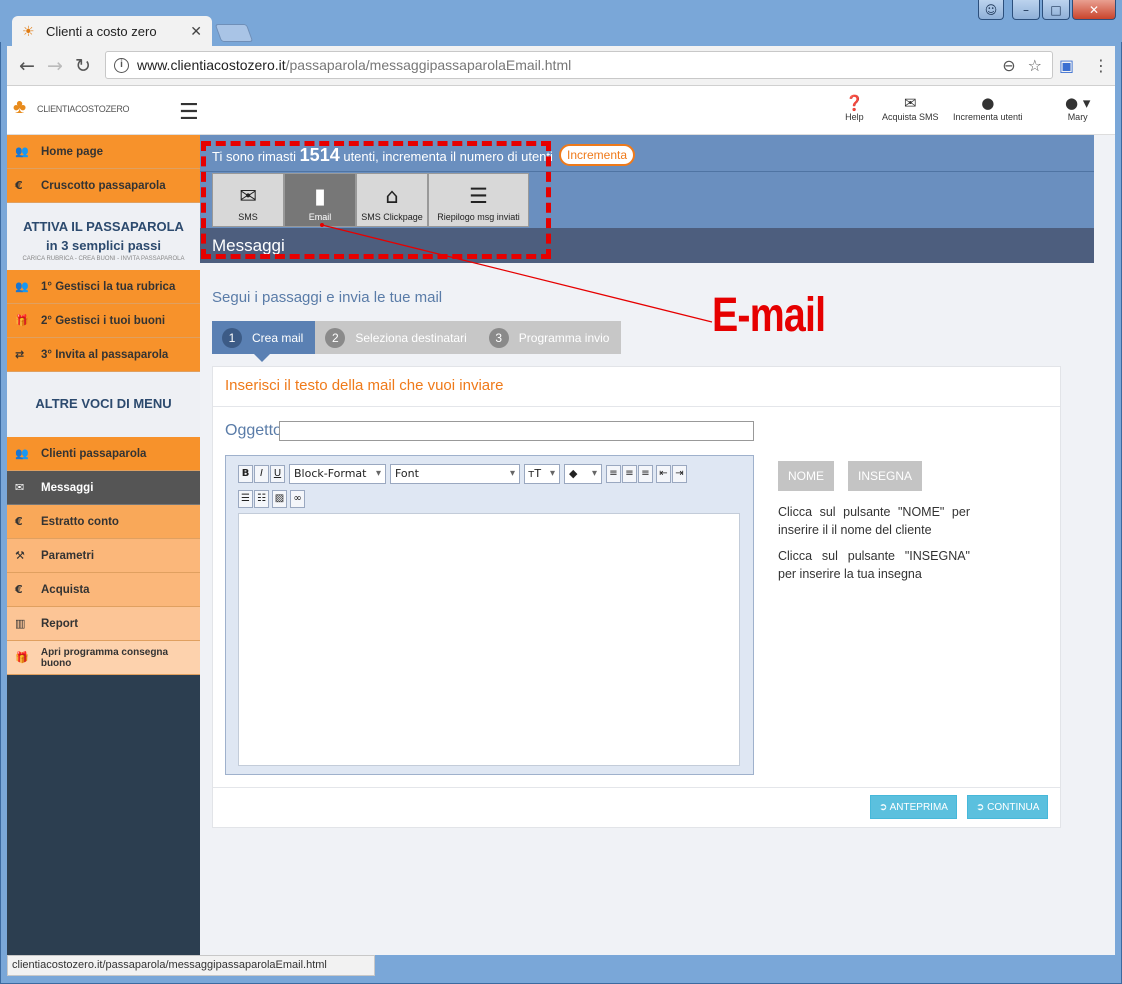 The image size is (1122, 984). I want to click on sidebar-item-clienti: 👥 Clienti passaparola, so click(103, 454).